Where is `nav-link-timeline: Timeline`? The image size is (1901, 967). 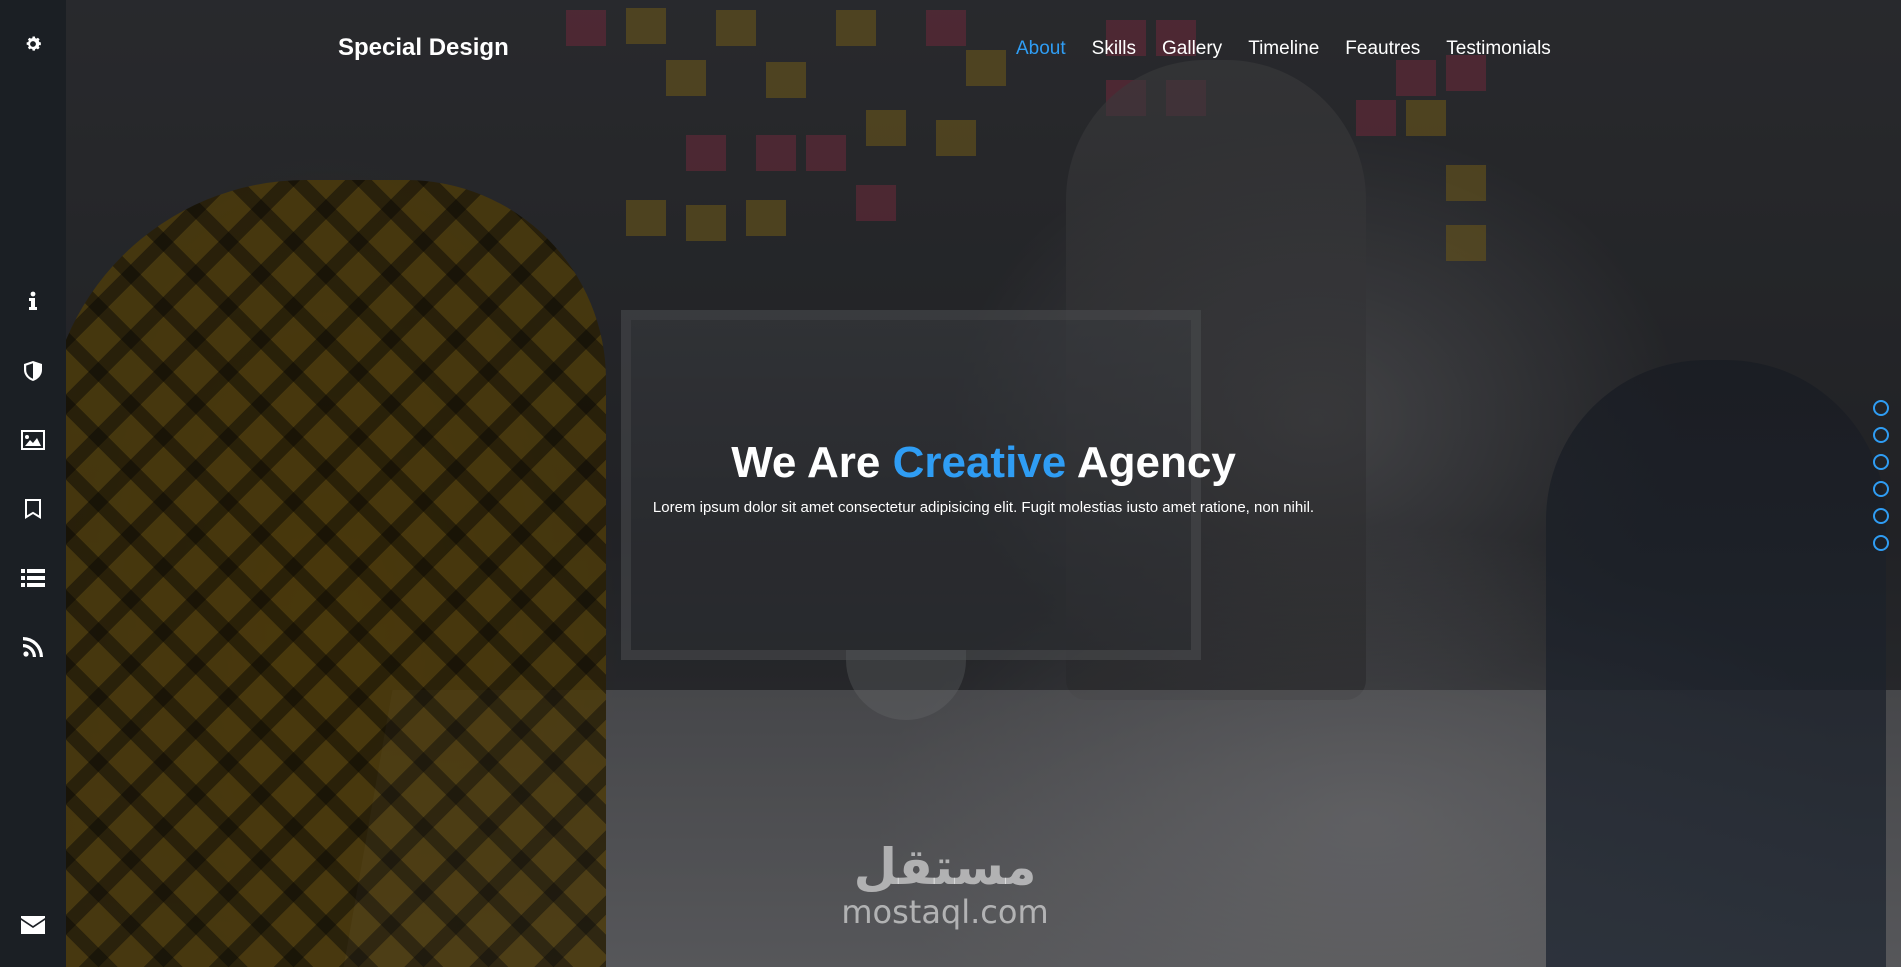
nav-link-timeline: Timeline is located at coordinates (1283, 49).